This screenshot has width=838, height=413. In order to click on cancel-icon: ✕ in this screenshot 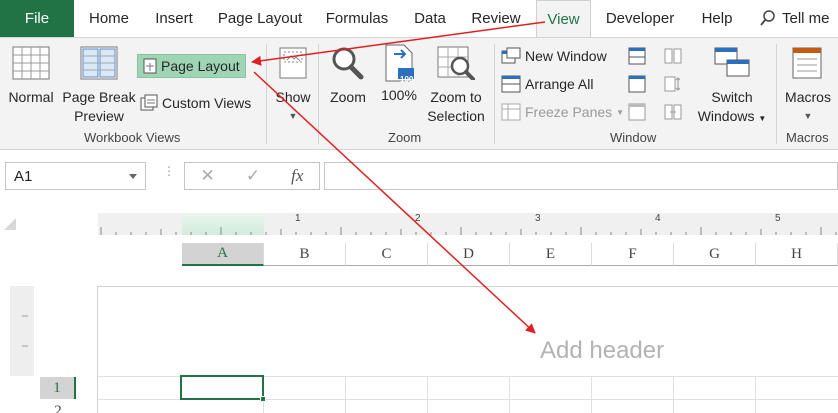, I will do `click(208, 176)`.